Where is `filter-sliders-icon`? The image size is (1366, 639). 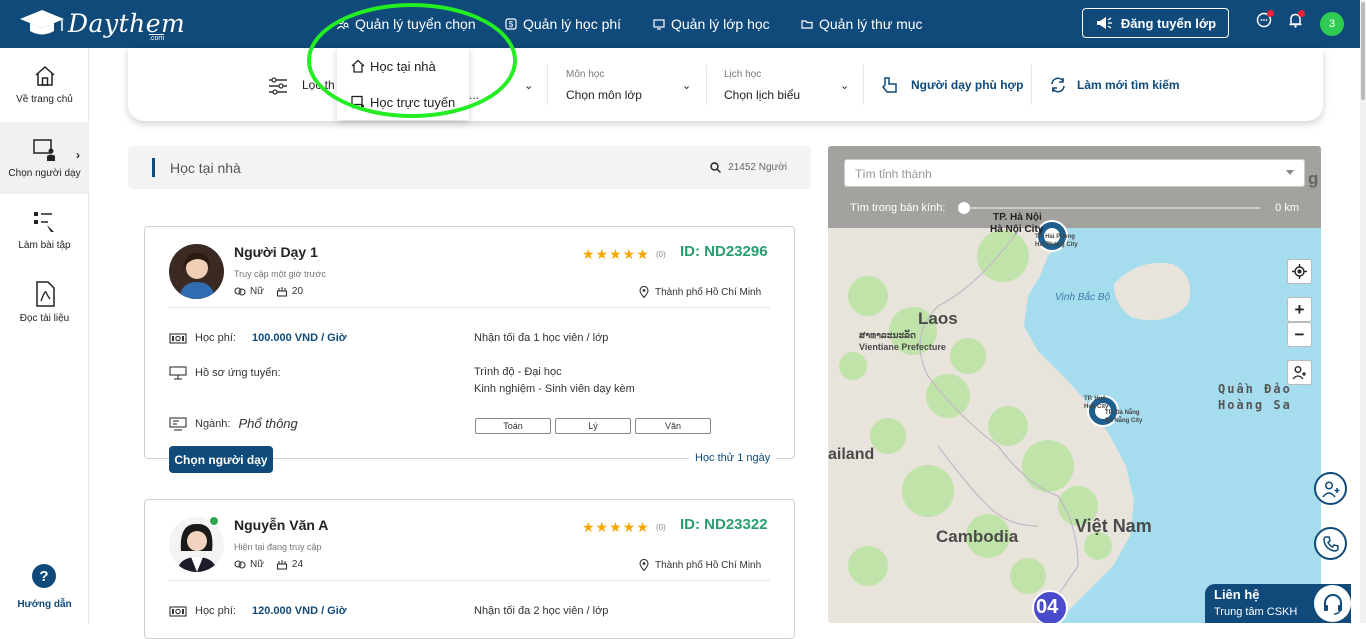
filter-sliders-icon is located at coordinates (278, 86).